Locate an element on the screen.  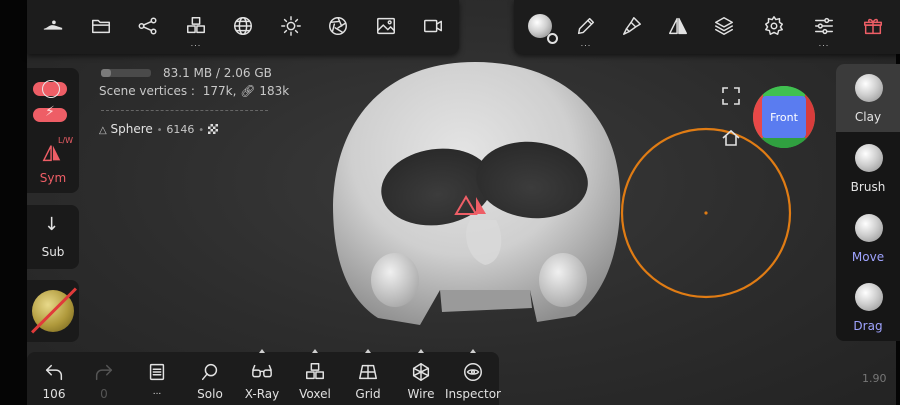
inspector-button: Inspector is located at coordinates (473, 377).